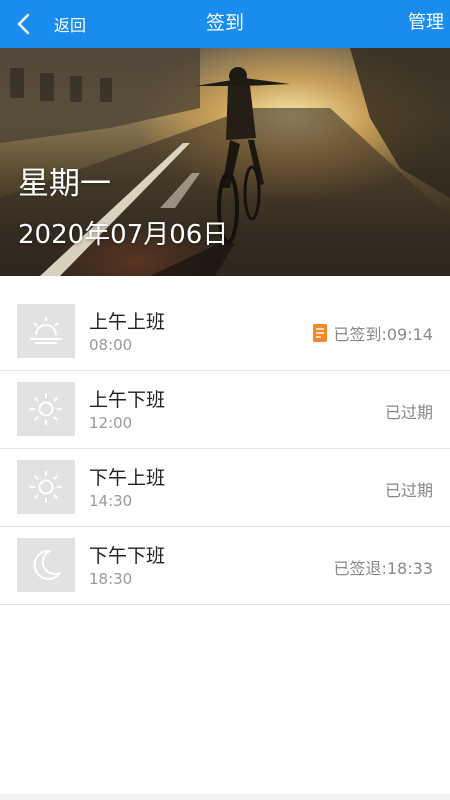  I want to click on bottom-divider, so click(225, 797).